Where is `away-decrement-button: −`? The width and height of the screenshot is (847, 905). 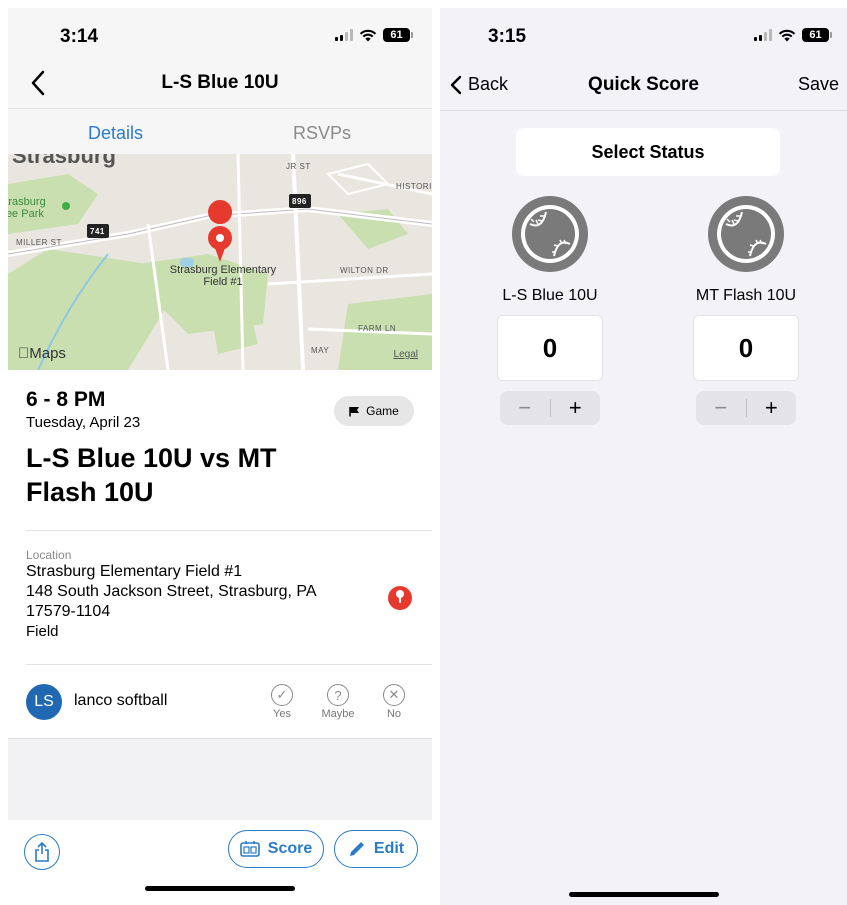
away-decrement-button: − is located at coordinates (721, 408).